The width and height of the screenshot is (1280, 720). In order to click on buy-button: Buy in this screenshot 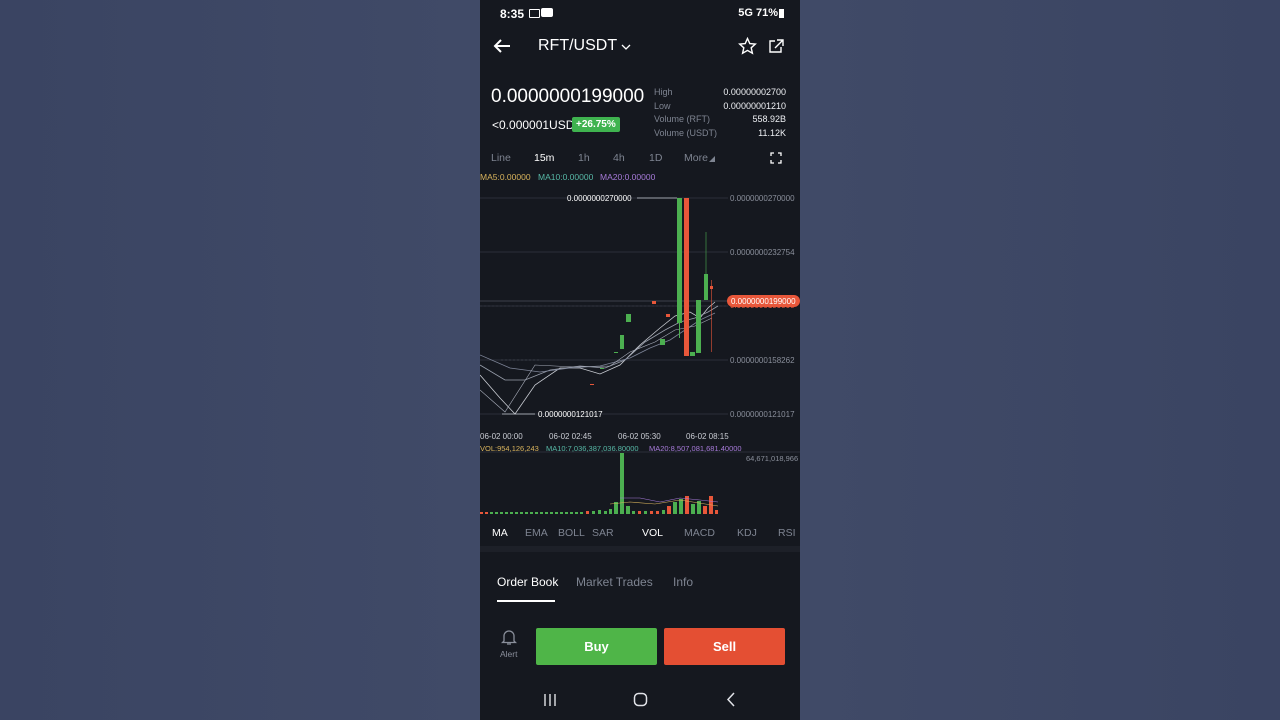, I will do `click(596, 646)`.